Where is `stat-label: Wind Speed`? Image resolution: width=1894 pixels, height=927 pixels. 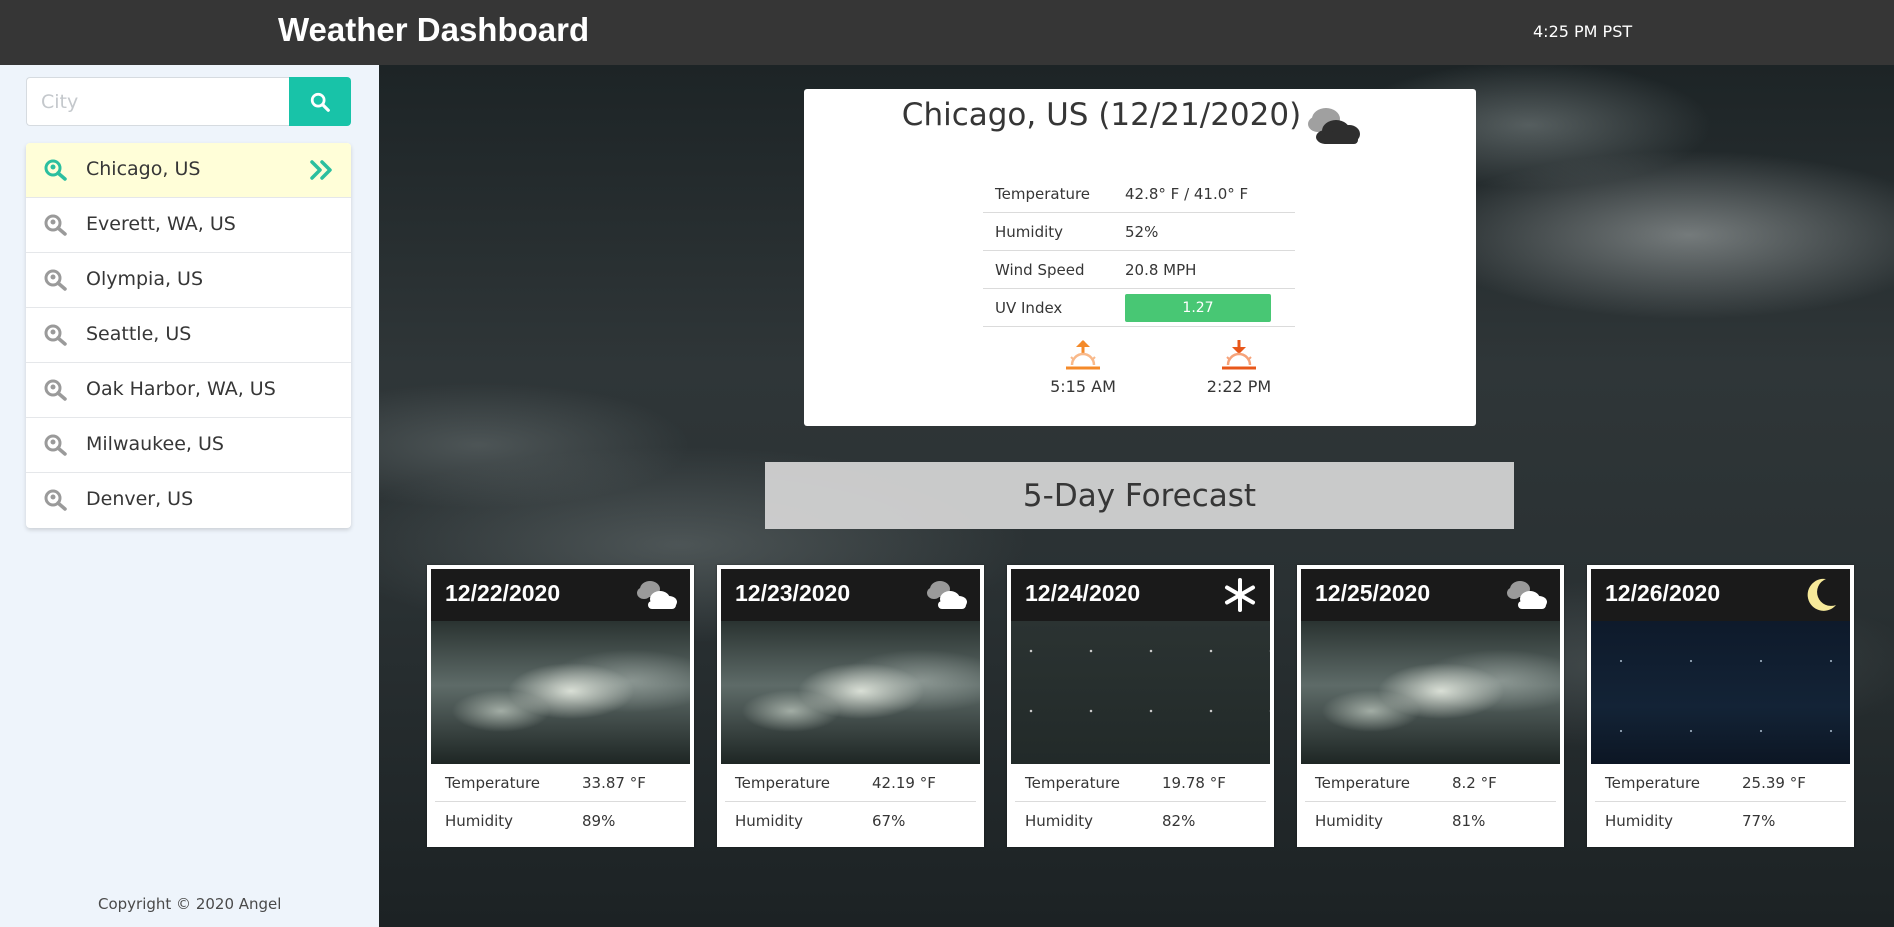 stat-label: Wind Speed is located at coordinates (1040, 269).